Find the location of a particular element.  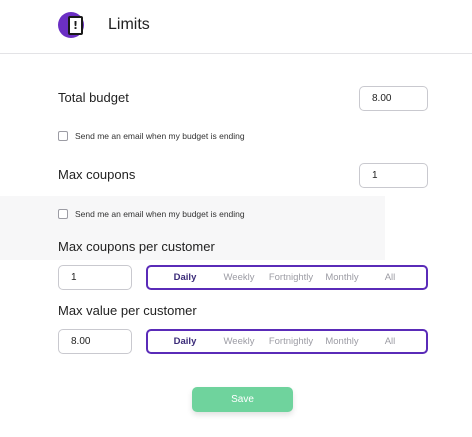

max-value-per-customer-input: 8.00 is located at coordinates (95, 341).